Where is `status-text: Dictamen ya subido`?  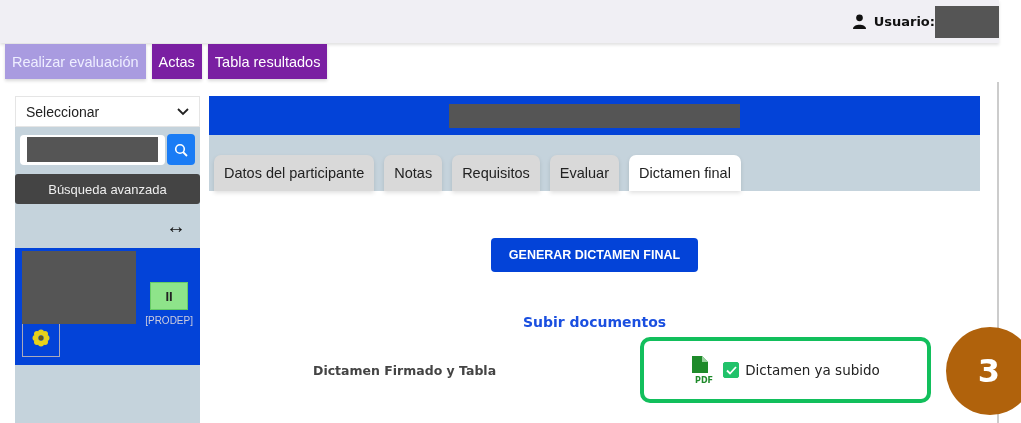
status-text: Dictamen ya subido is located at coordinates (812, 370).